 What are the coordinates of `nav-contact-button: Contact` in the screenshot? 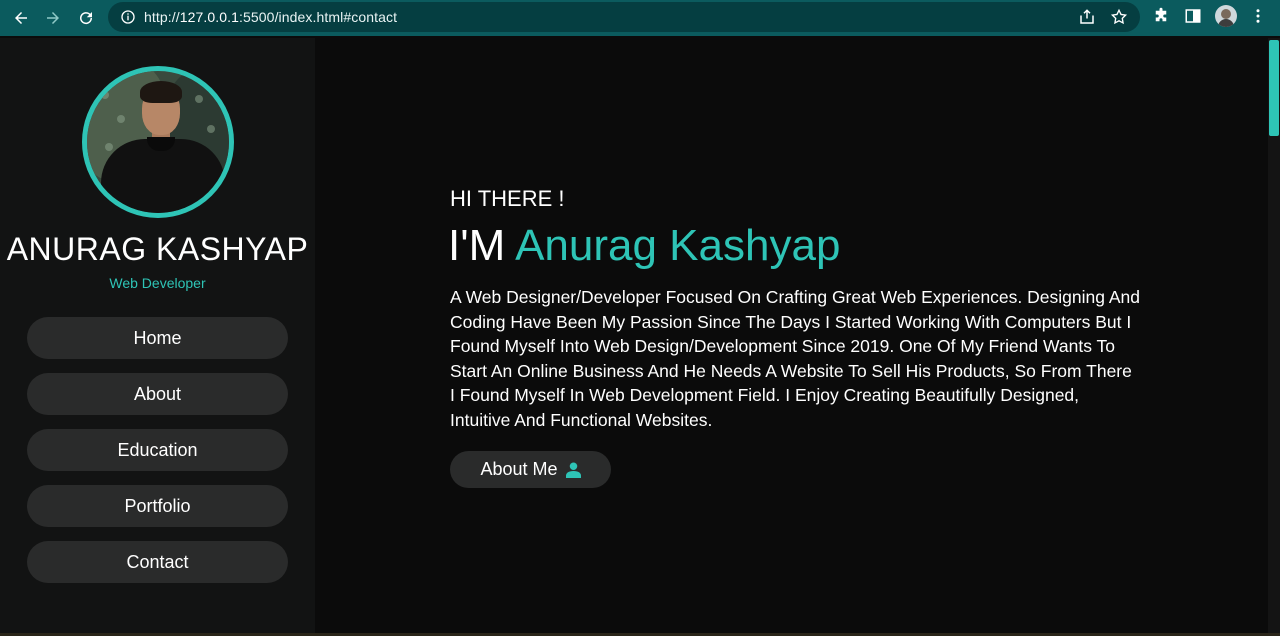 It's located at (157, 562).